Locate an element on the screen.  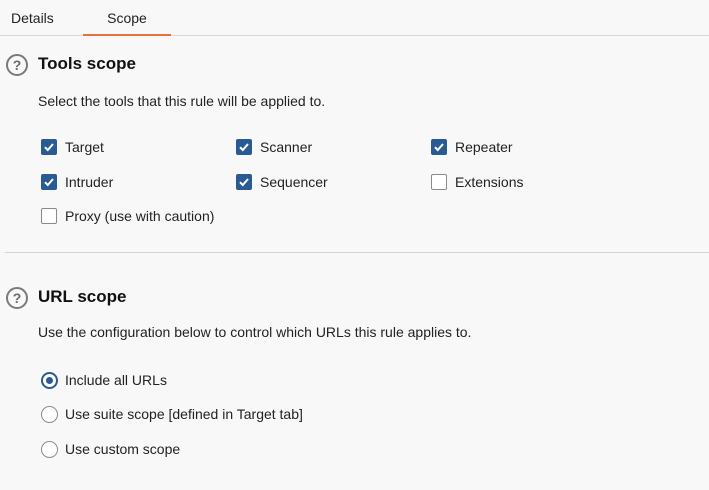
checkbox-label: Target is located at coordinates (84, 147).